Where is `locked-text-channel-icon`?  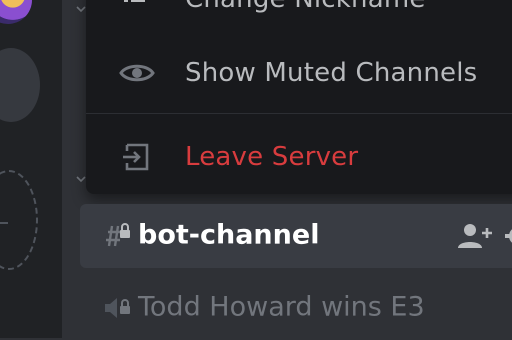 locked-text-channel-icon is located at coordinates (118, 235).